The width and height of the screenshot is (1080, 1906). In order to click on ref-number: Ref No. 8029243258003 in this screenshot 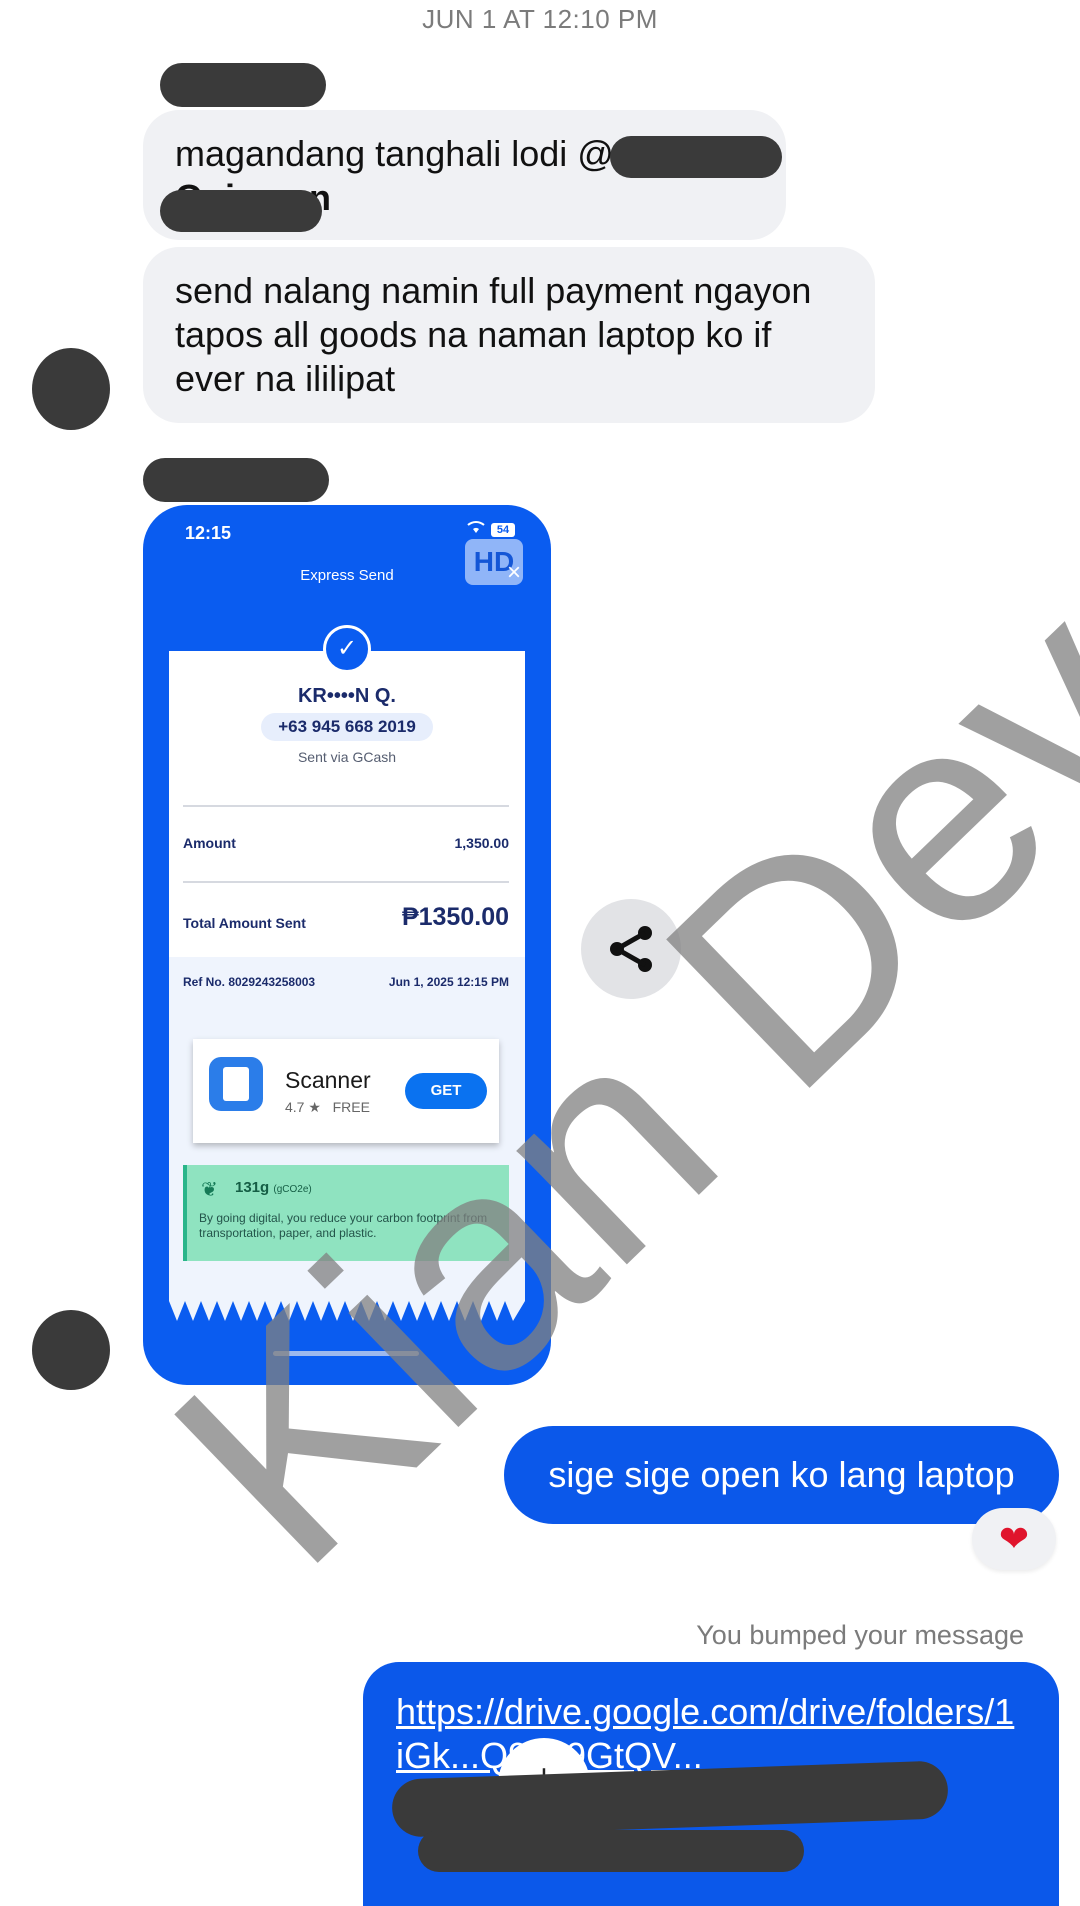, I will do `click(249, 982)`.